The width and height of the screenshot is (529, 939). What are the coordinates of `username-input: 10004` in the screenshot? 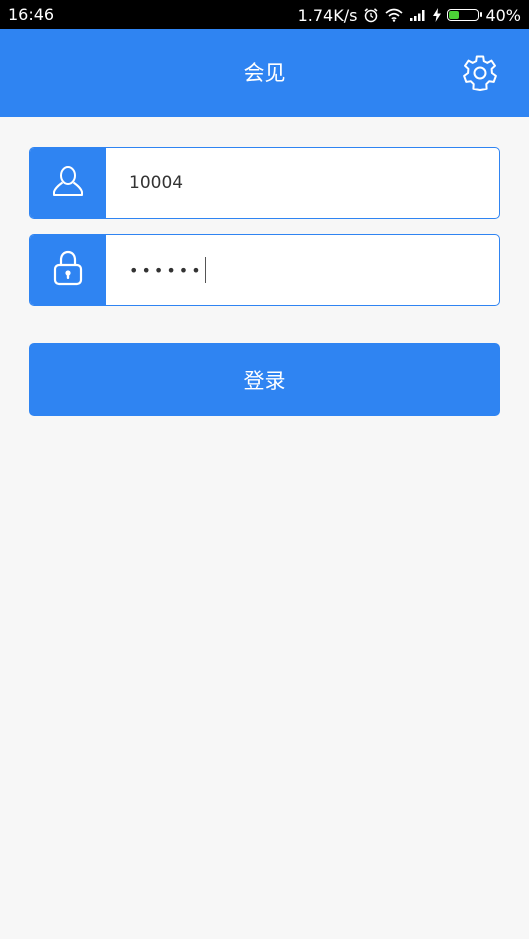 It's located at (156, 183).